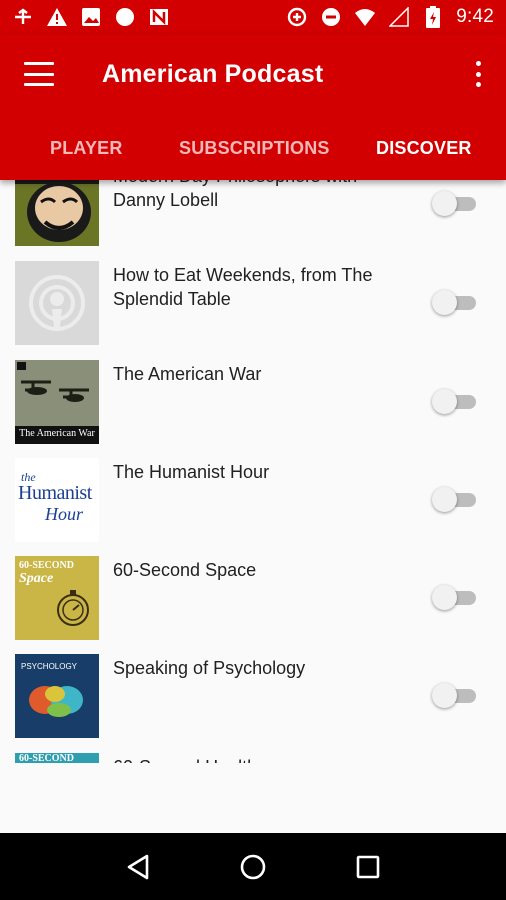 The height and width of the screenshot is (900, 506). I want to click on tab-discover: DISCOVER, so click(424, 148).